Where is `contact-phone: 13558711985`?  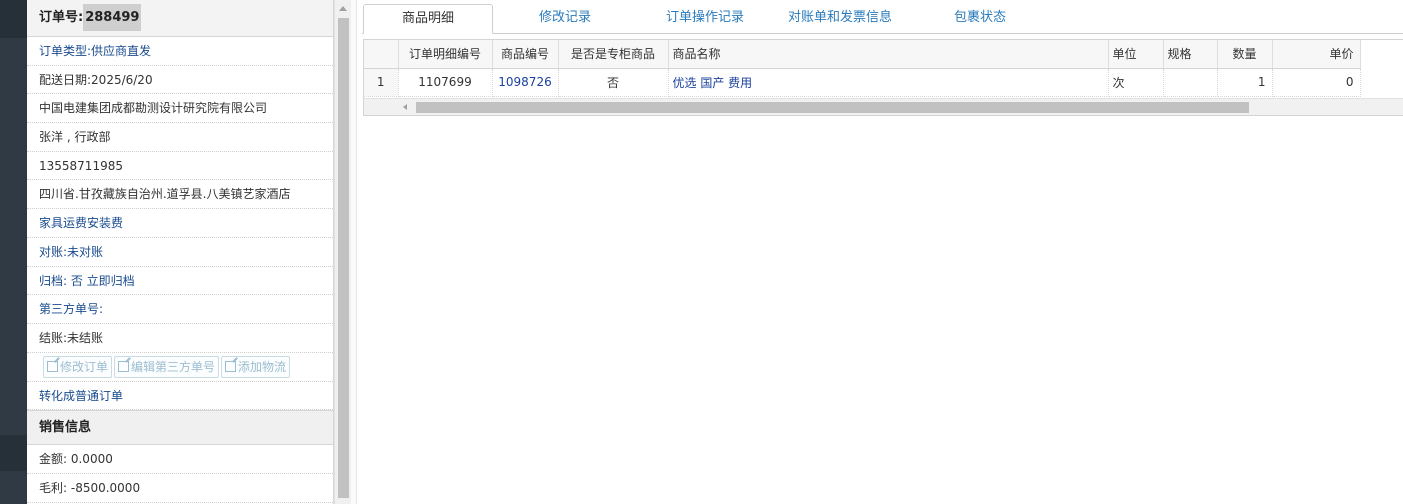
contact-phone: 13558711985 is located at coordinates (180, 166).